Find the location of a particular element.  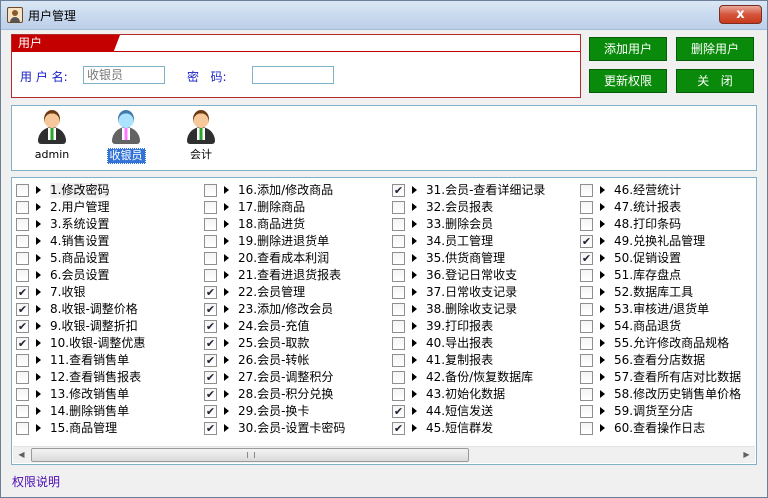

role-item-admin: admin is located at coordinates (52, 136).